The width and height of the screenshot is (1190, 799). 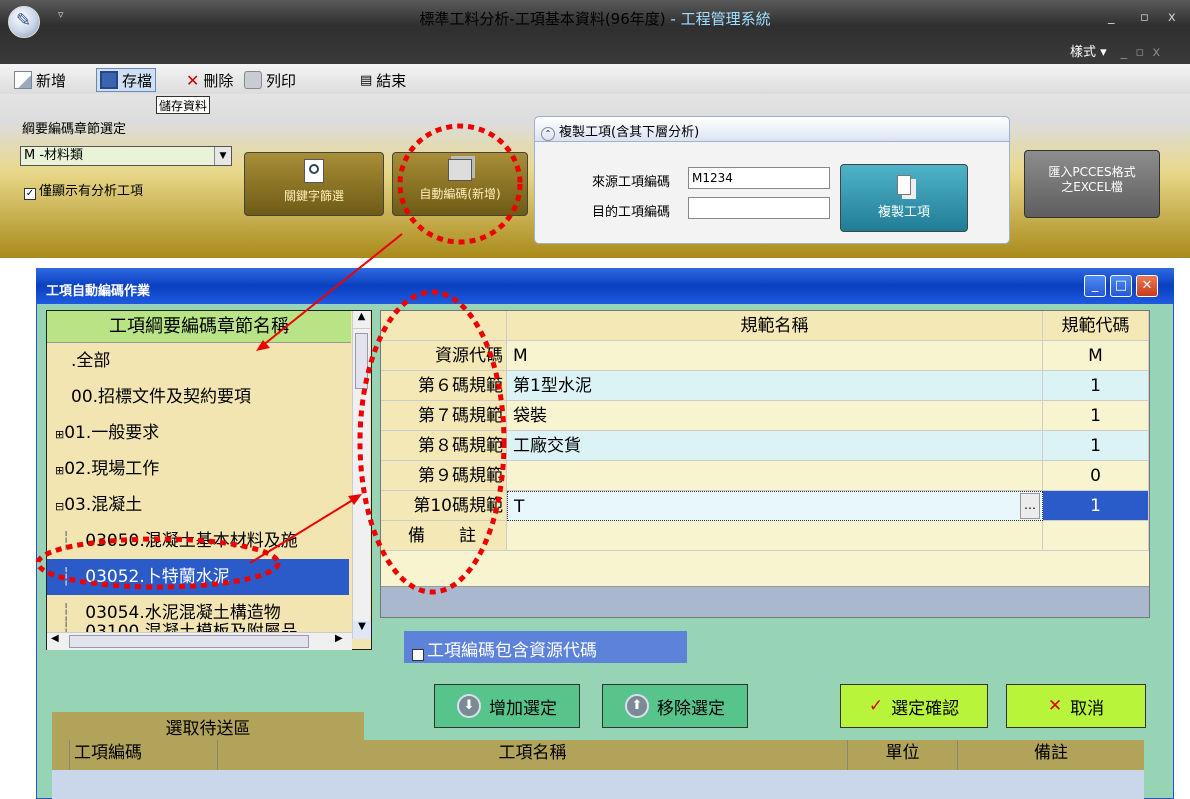 What do you see at coordinates (460, 184) in the screenshot?
I see `annotation-circle-auto-button` at bounding box center [460, 184].